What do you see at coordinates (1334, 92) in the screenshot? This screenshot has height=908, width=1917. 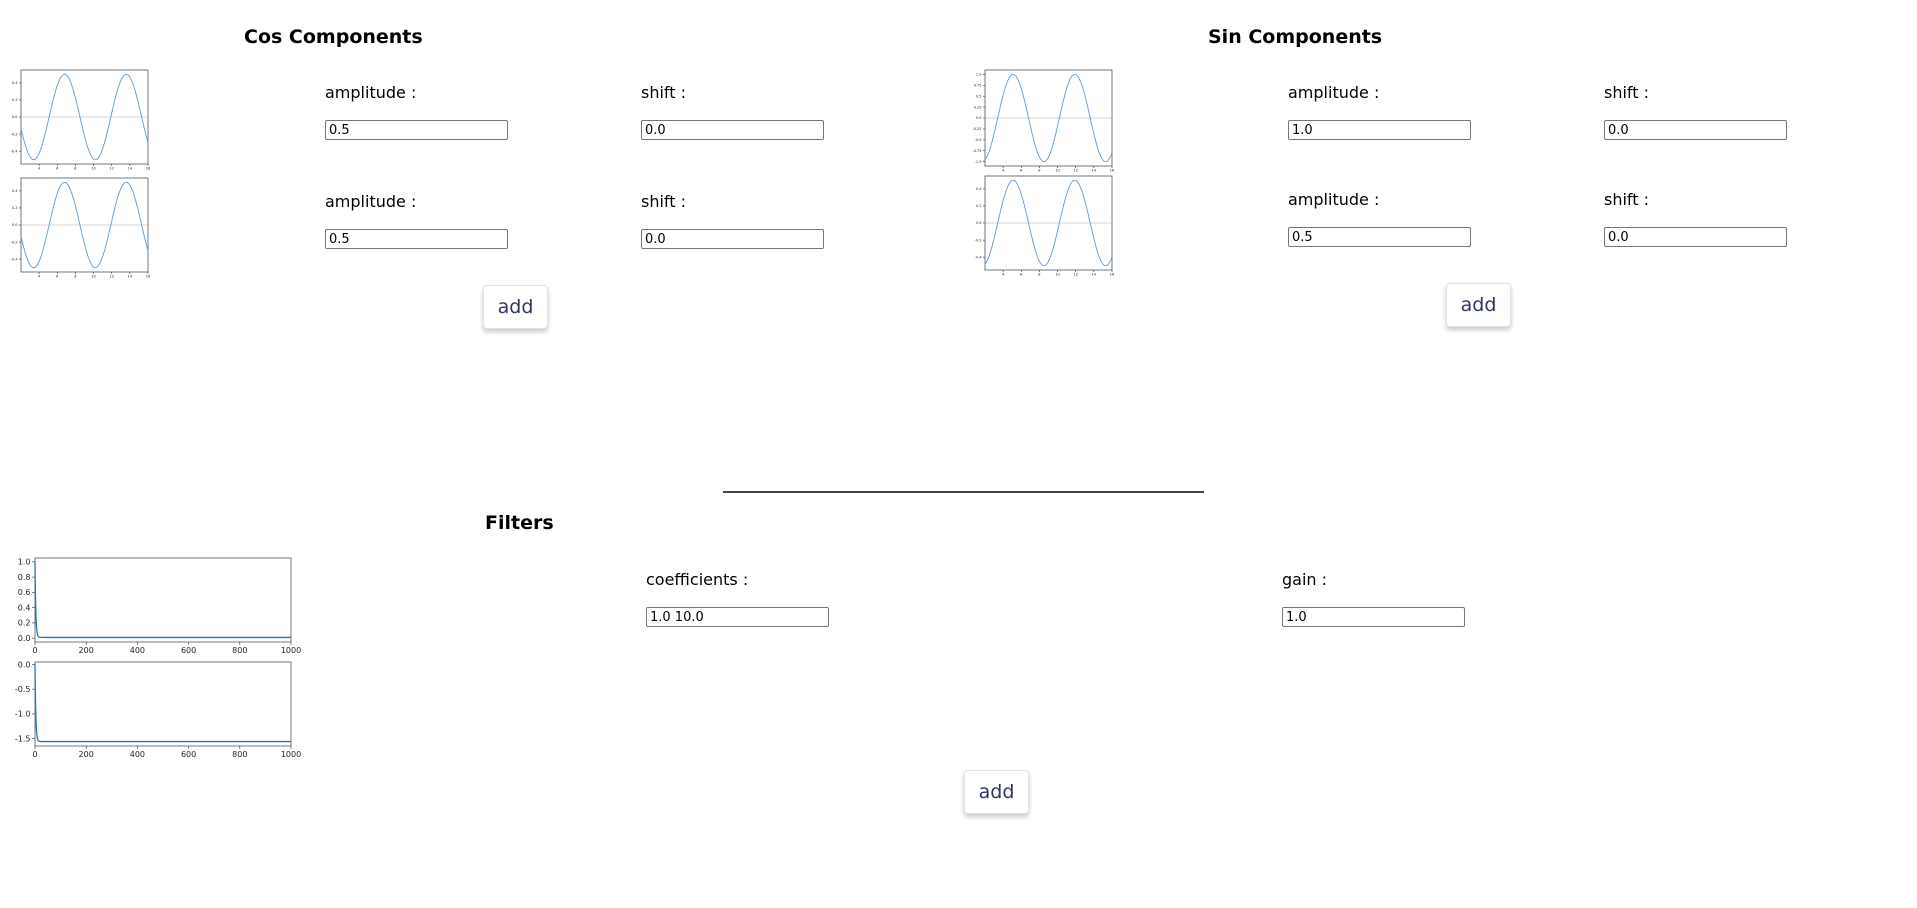 I see `sin-amplitude-label-1: amplitude :` at bounding box center [1334, 92].